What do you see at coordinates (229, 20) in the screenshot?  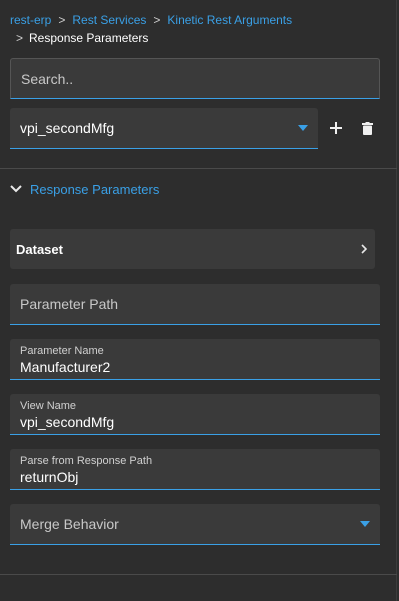 I see `breadcrumb-link-kinetic-rest-arguments: Kinetic Rest Arguments` at bounding box center [229, 20].